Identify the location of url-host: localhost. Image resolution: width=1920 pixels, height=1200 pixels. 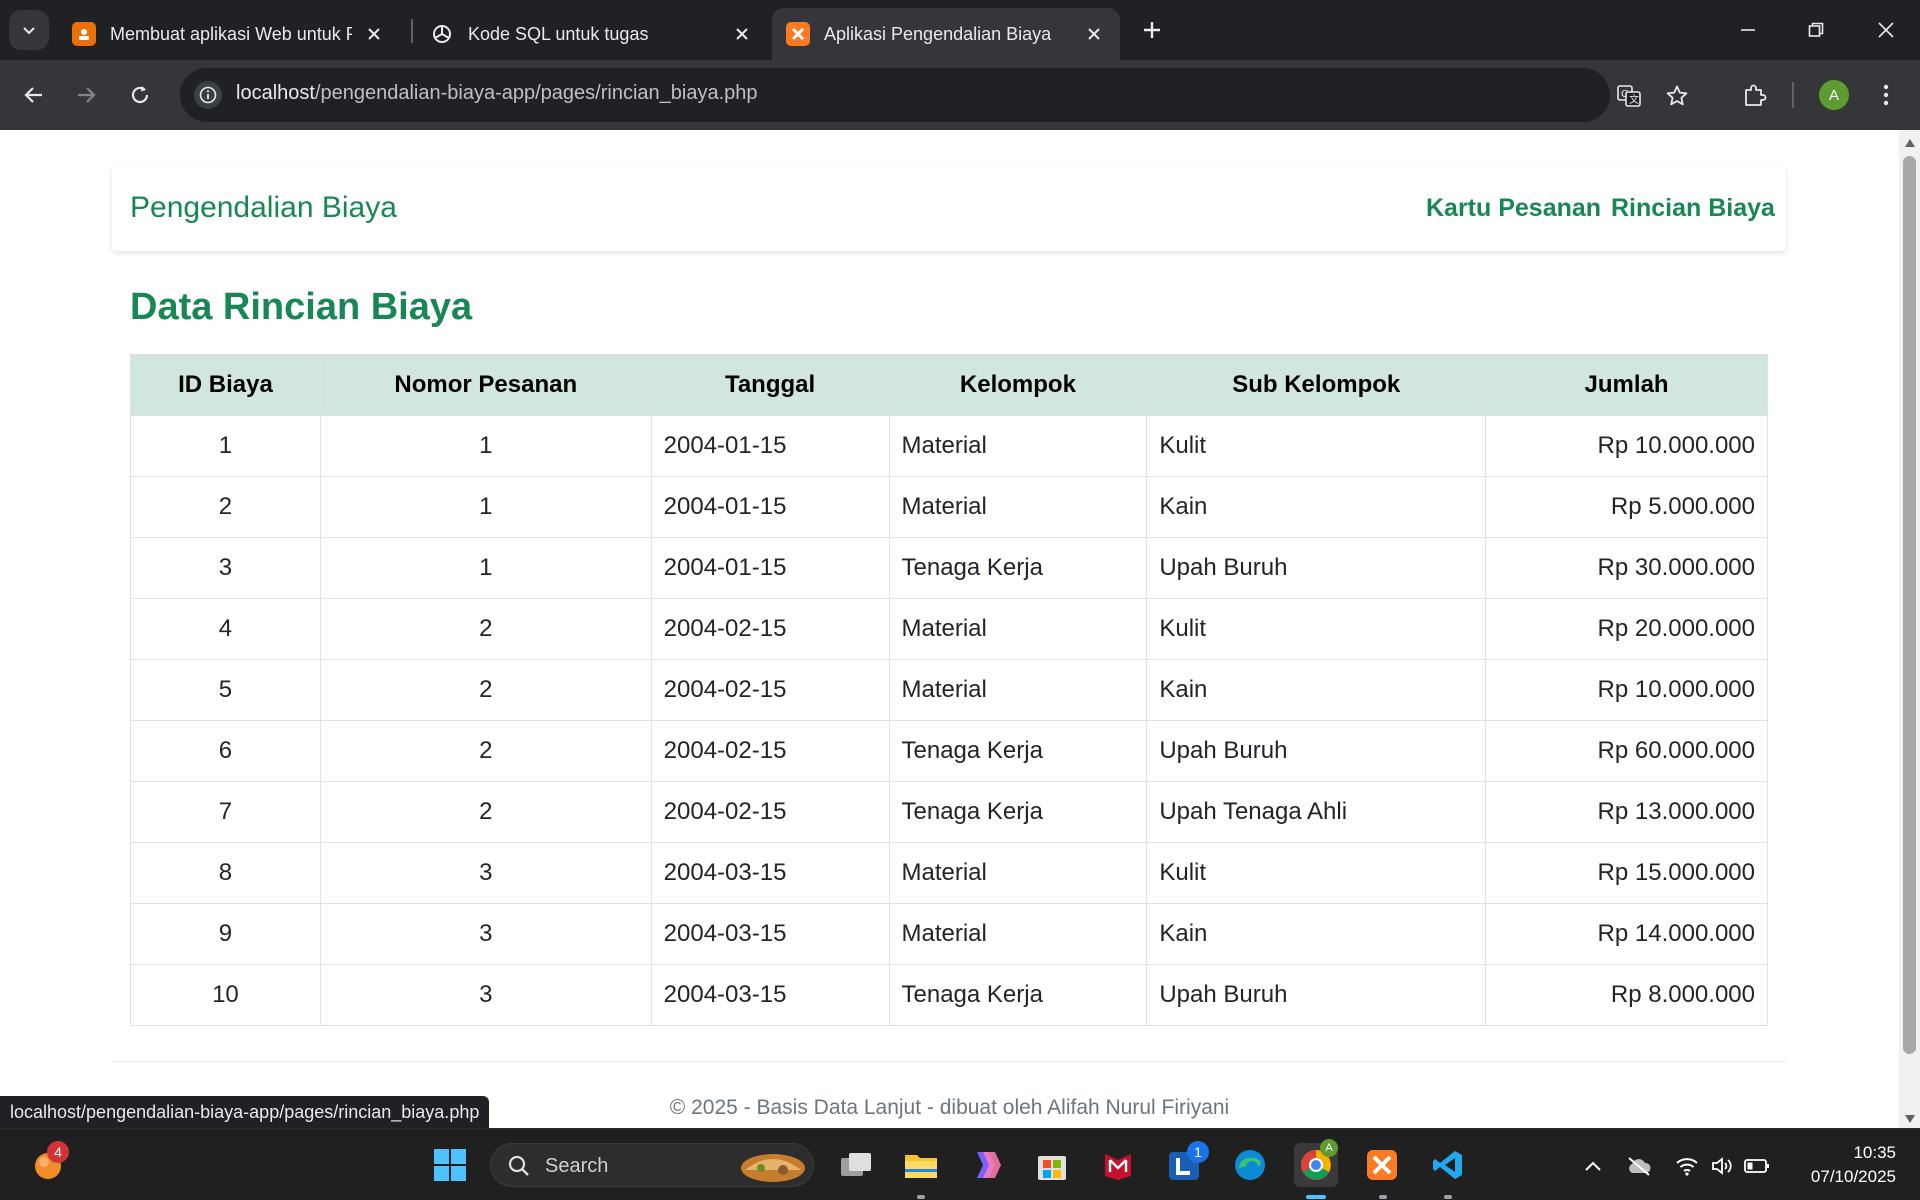
(275, 93).